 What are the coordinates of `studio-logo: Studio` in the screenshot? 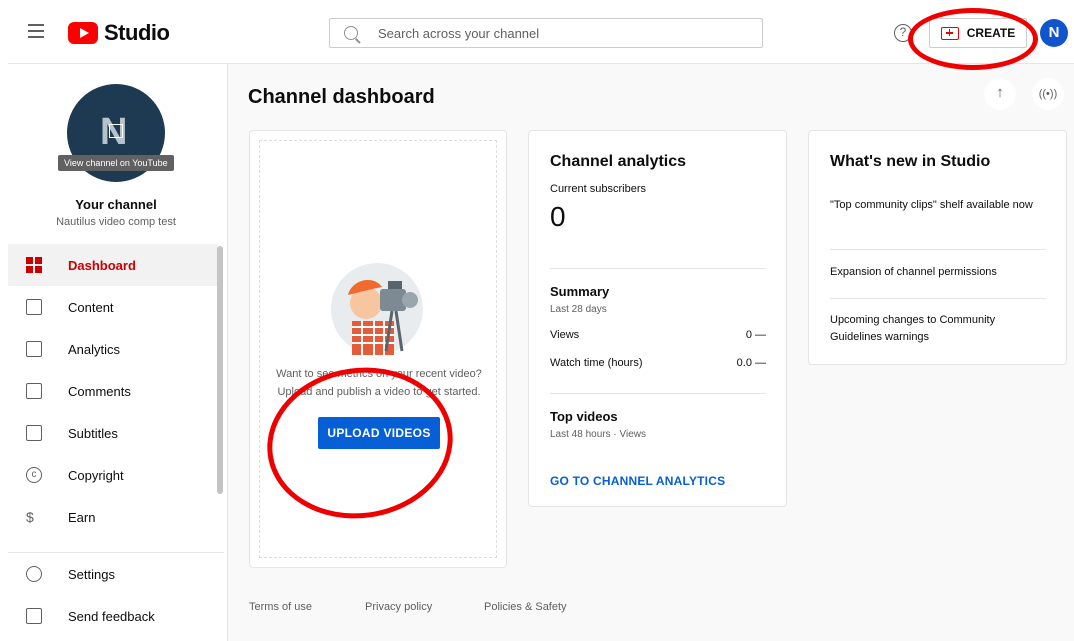 It's located at (119, 33).